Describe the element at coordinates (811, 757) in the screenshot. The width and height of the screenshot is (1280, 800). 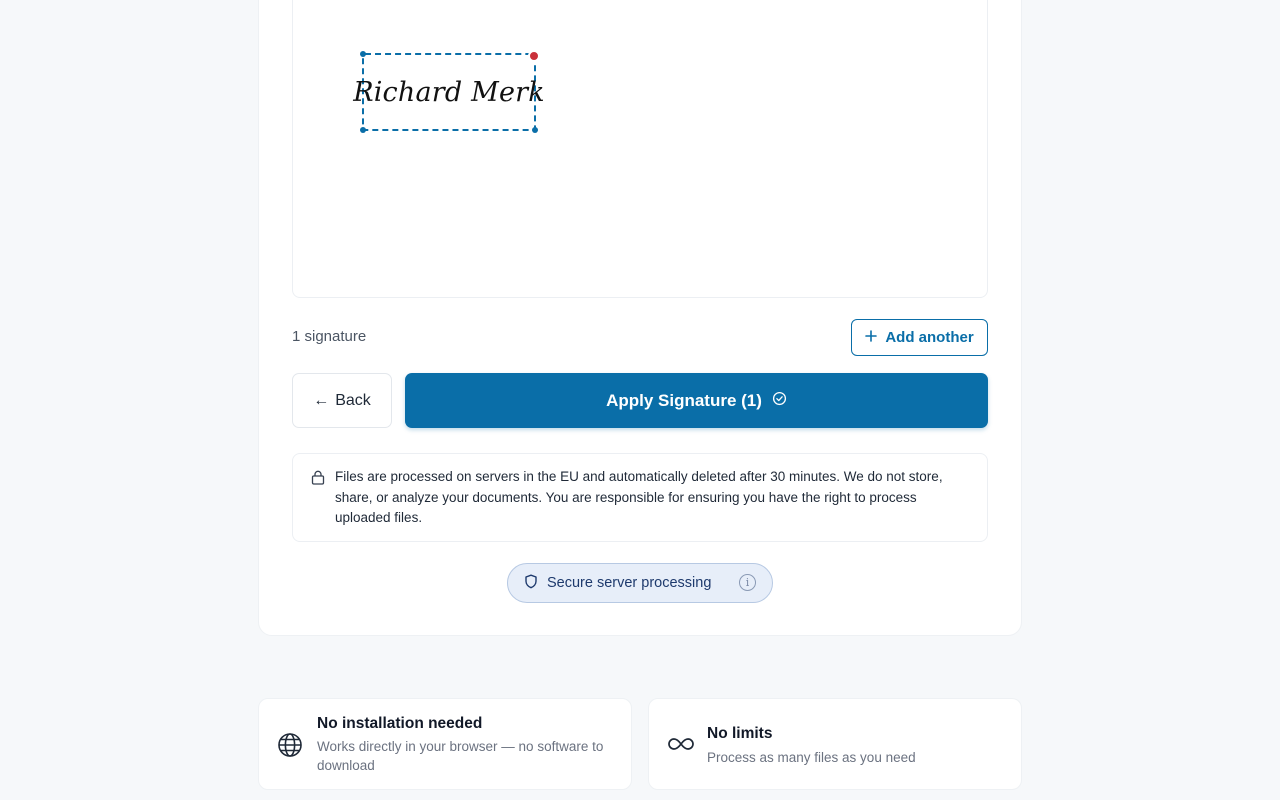
I see `feature-description: Process as many files as you need` at that location.